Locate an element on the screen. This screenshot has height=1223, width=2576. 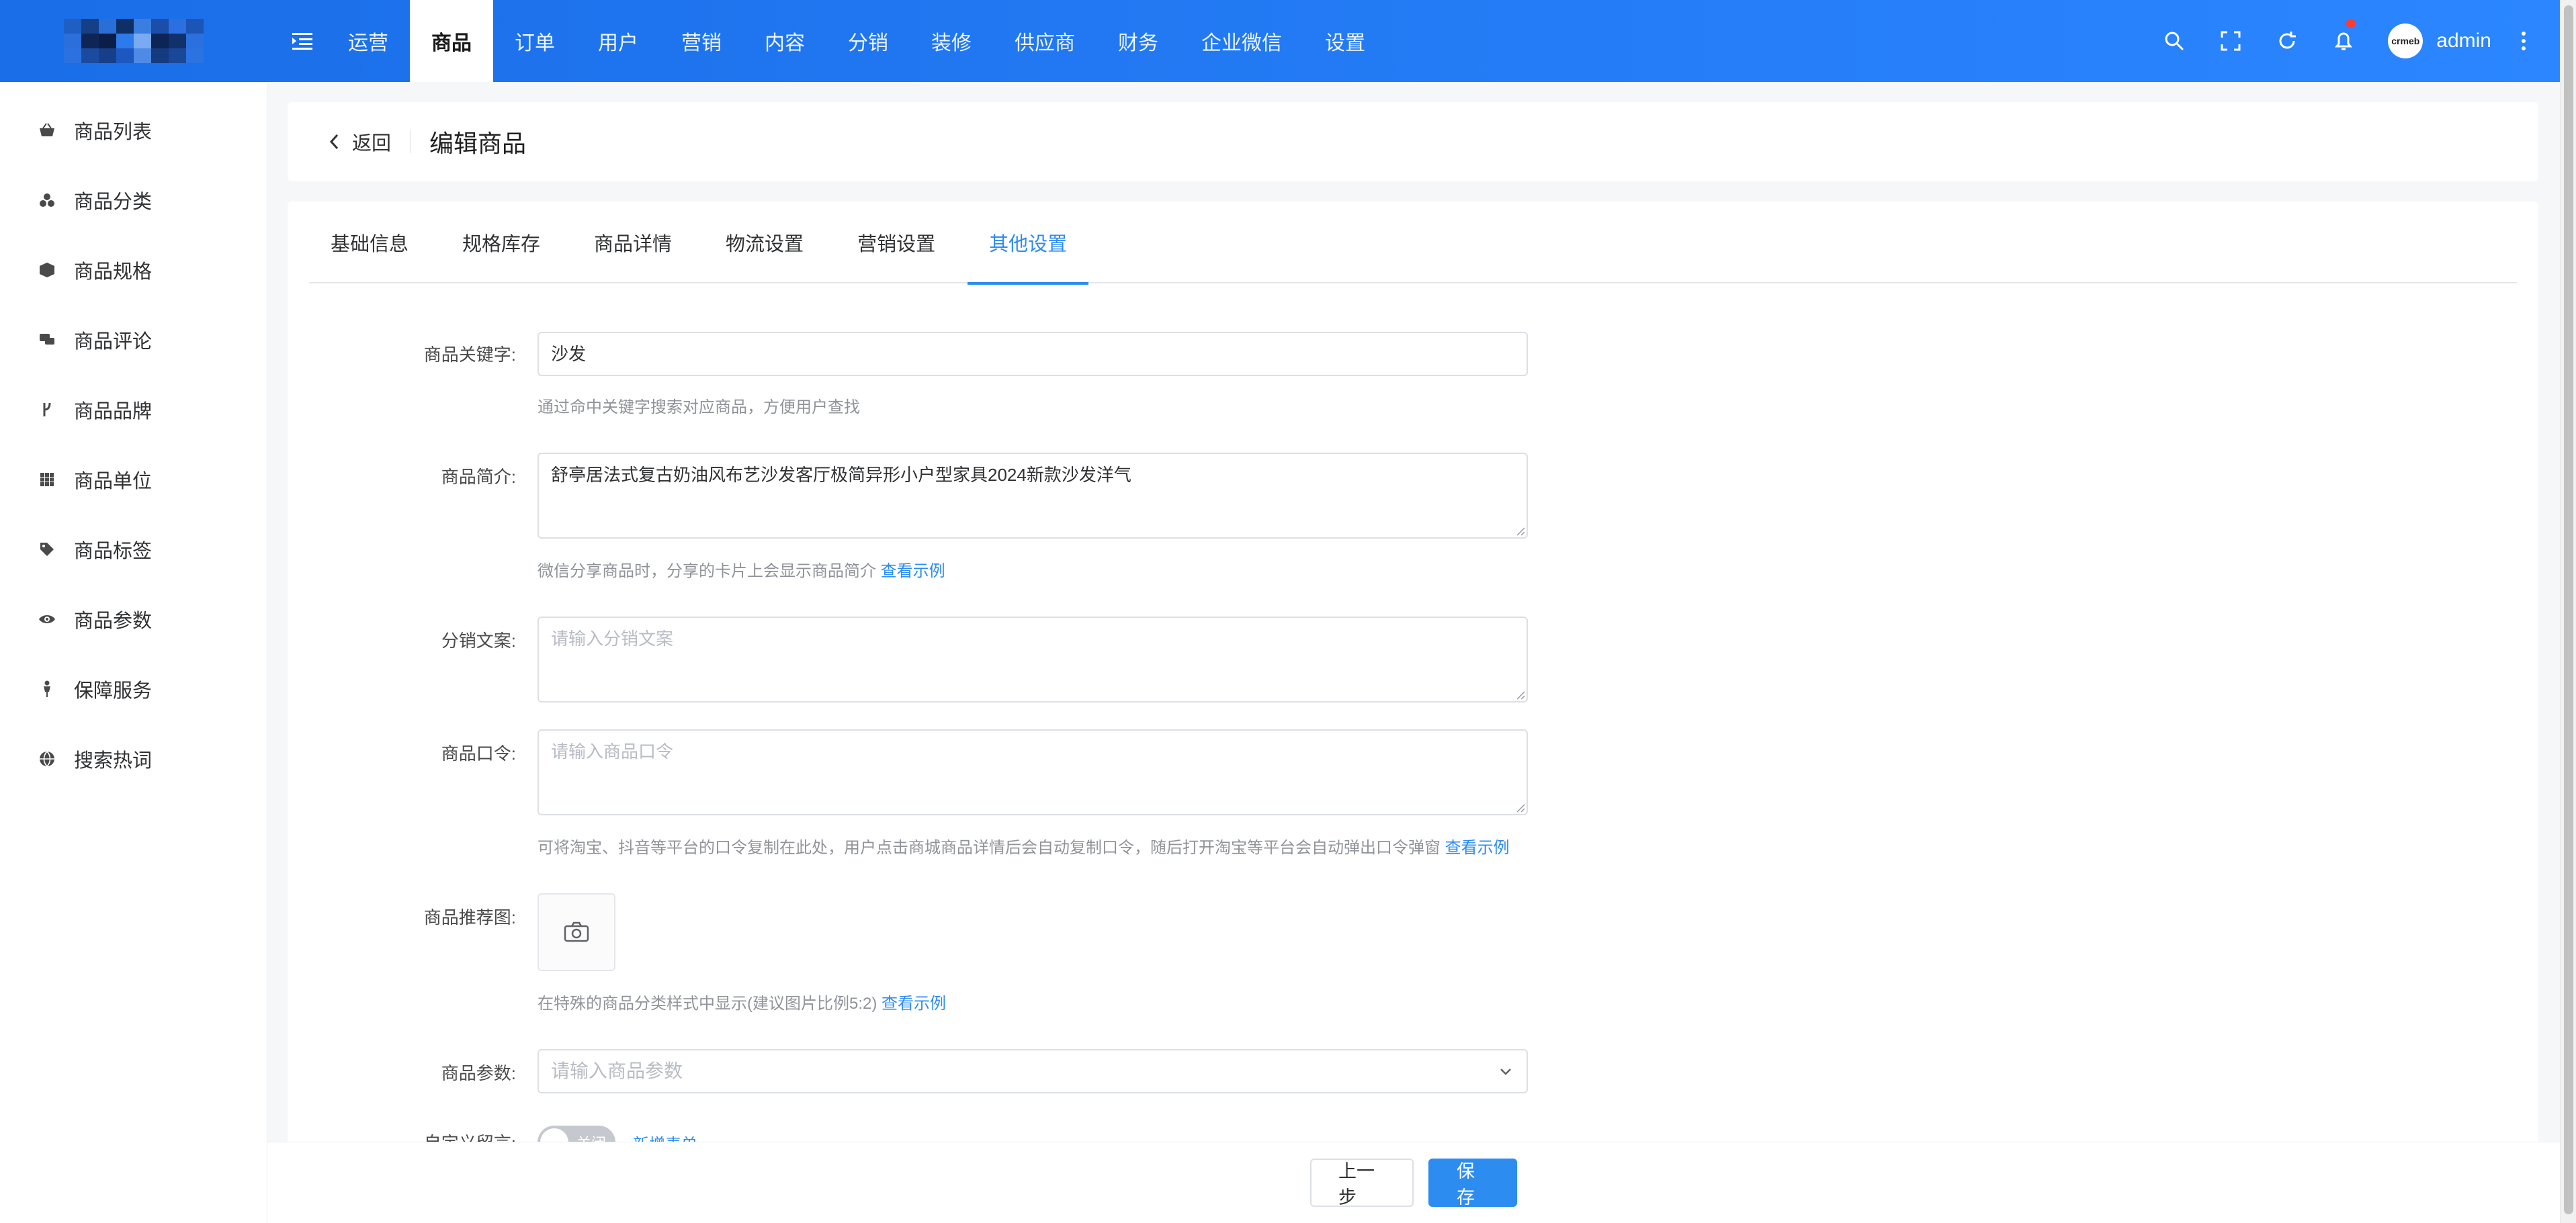
sidebar-item-product-brand: 商品品牌 is located at coordinates (133, 410).